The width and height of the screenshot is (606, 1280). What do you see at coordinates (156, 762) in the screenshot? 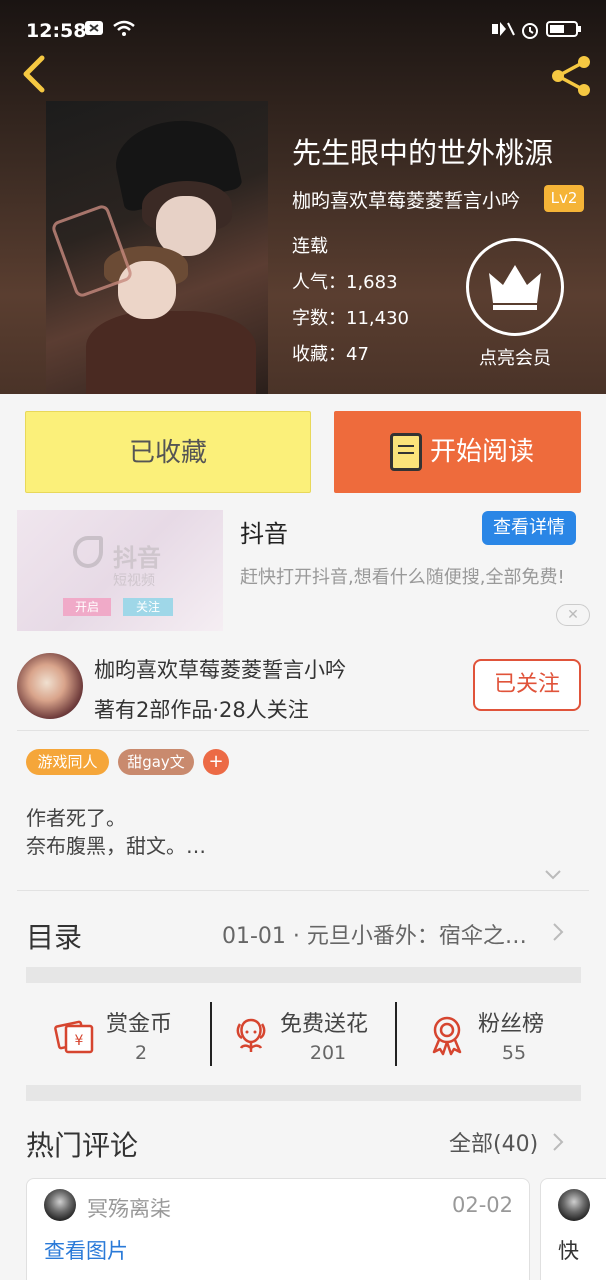
I see `tag-sweet: 甜gay文` at bounding box center [156, 762].